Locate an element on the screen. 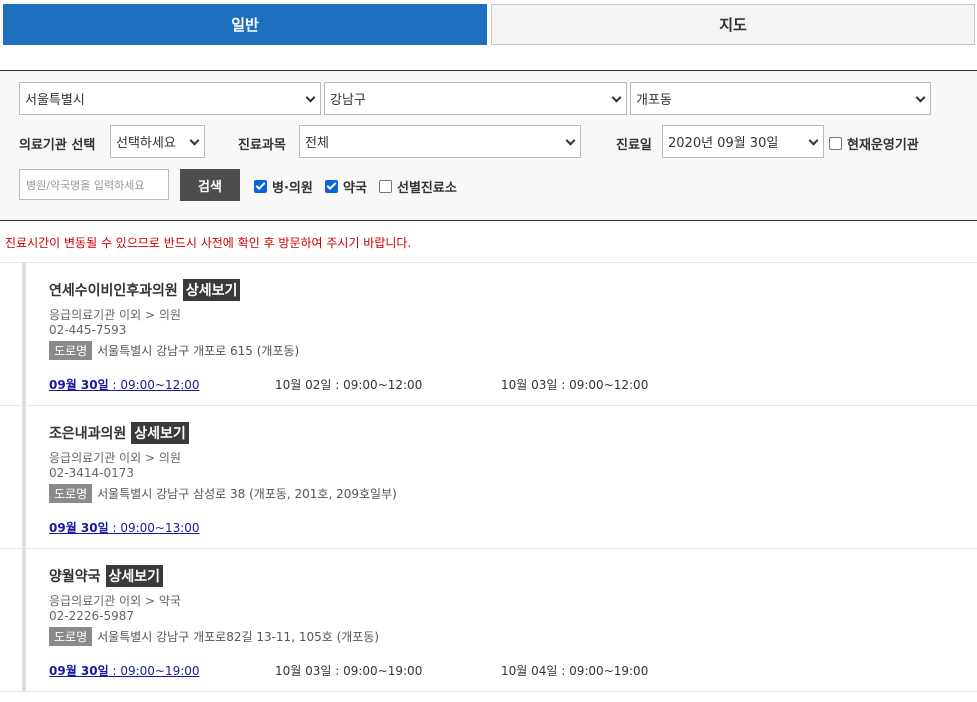 This screenshot has height=702, width=977. item-title-row: 연세수이비인후과의원 상세보기 is located at coordinates (145, 290).